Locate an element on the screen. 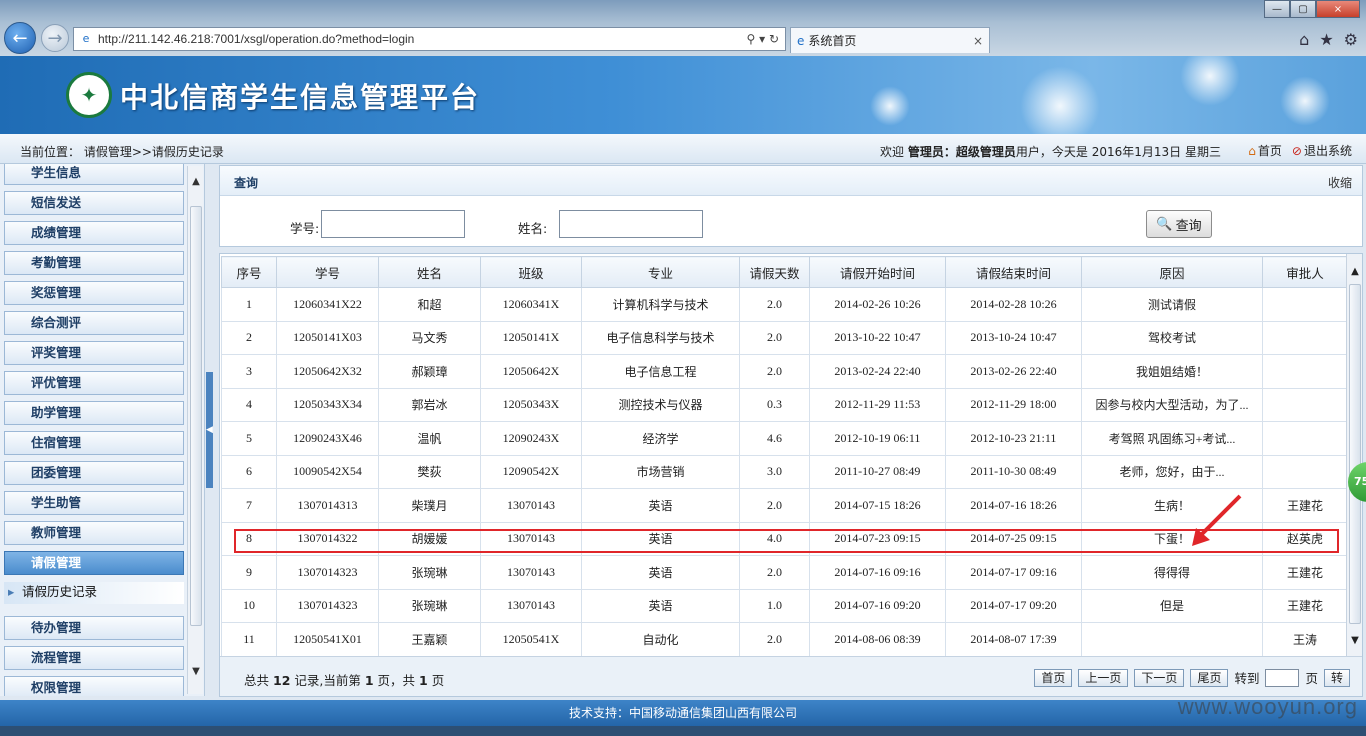 Image resolution: width=1366 pixels, height=736 pixels. page-number-input is located at coordinates (1282, 677).